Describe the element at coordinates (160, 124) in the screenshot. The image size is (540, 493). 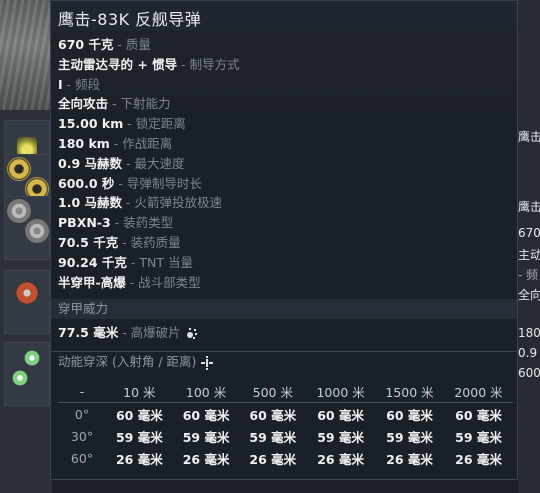
I see `stat-label: 锁定距离` at that location.